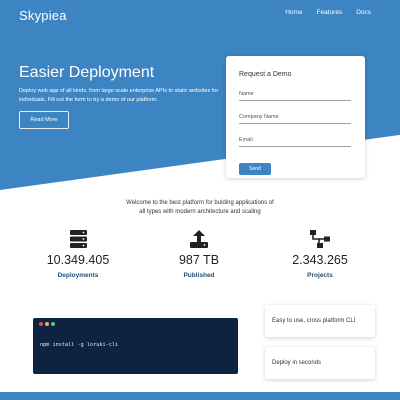 The height and width of the screenshot is (400, 400). What do you see at coordinates (43, 15) in the screenshot?
I see `brand-logo: Skypiea` at bounding box center [43, 15].